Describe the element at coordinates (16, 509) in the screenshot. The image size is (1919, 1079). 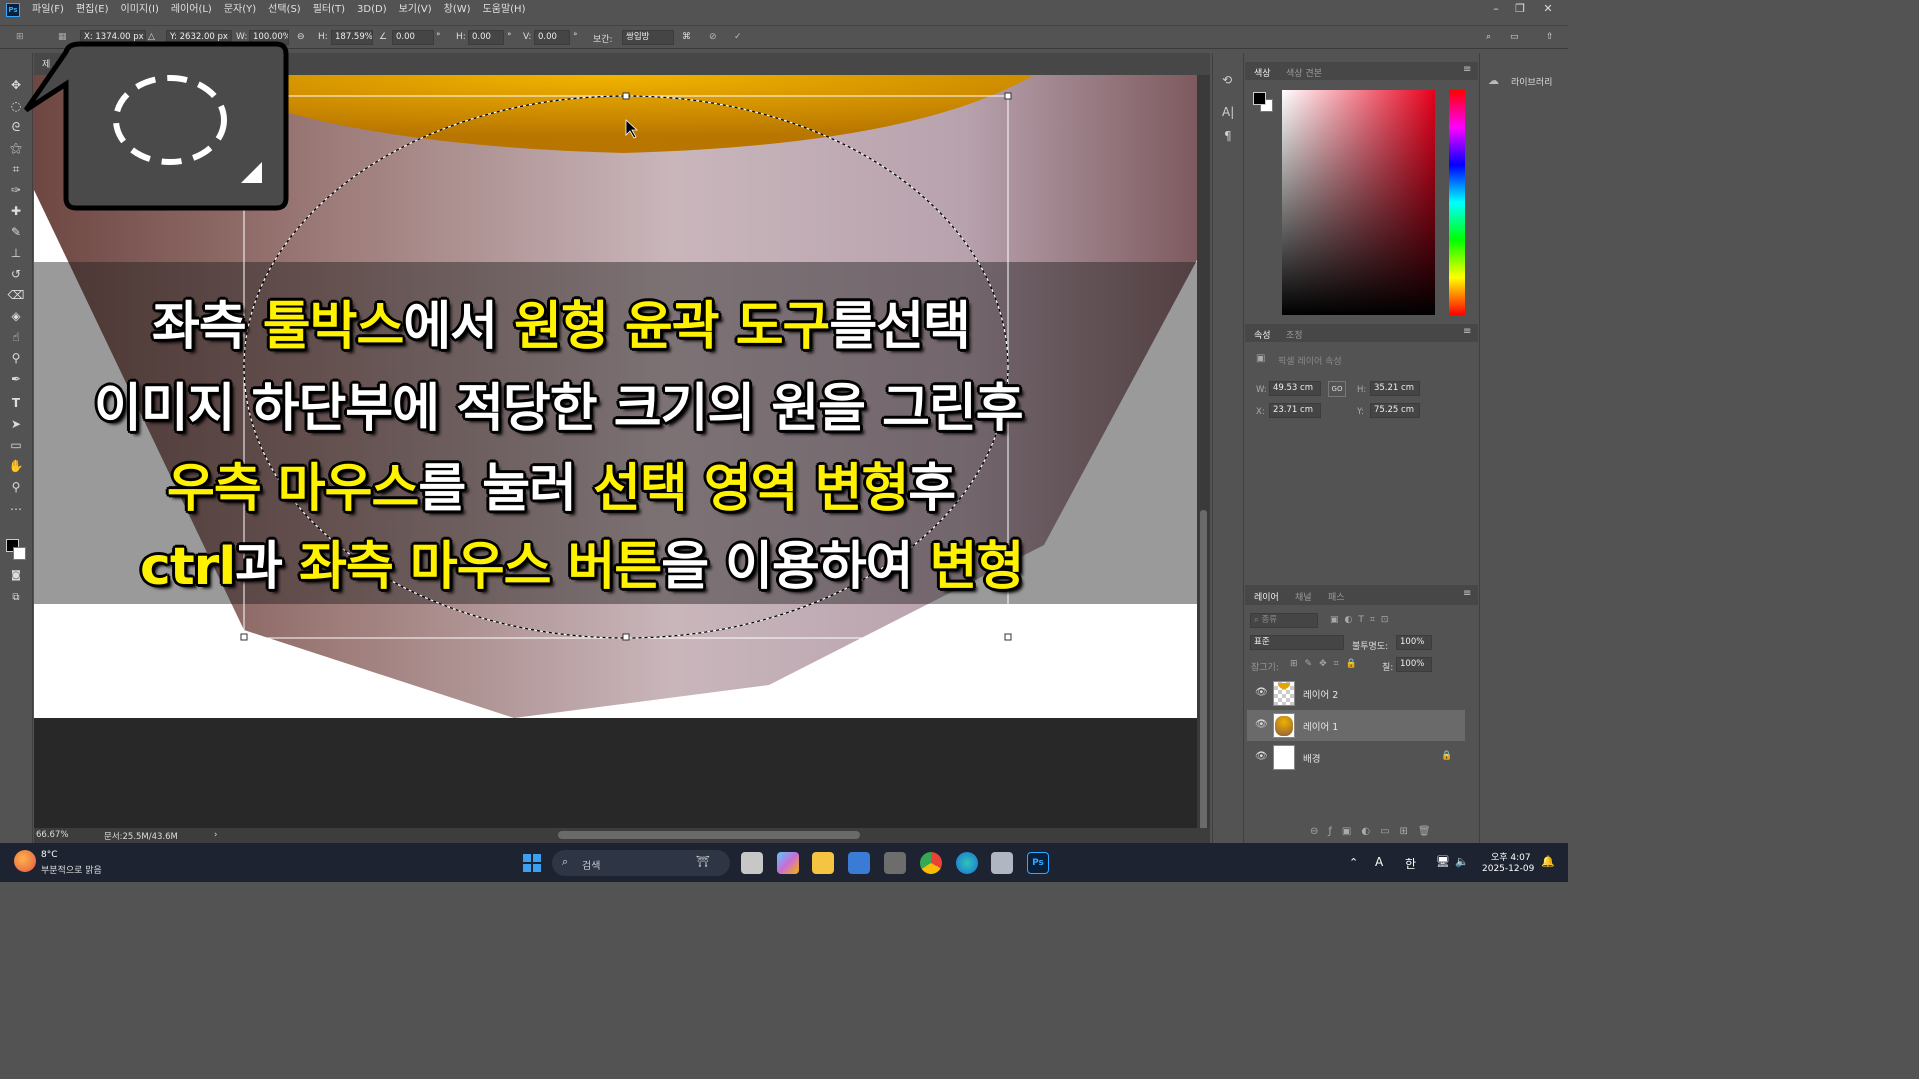
I see `more-tools-icon: ⋯` at that location.